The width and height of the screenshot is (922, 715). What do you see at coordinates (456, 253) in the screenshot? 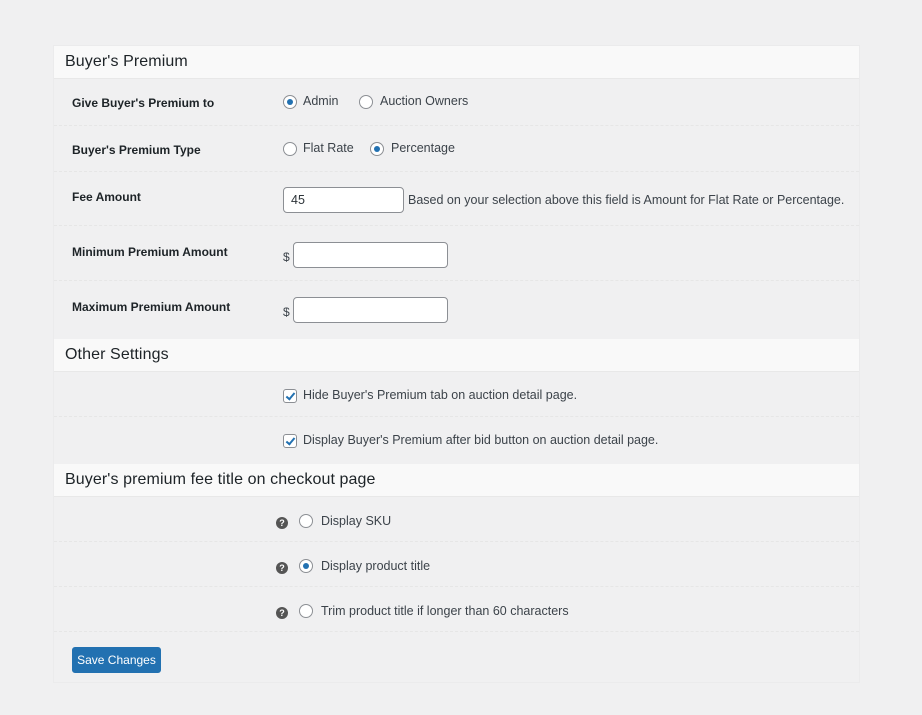
I see `row-minimum-premium: Minimum Premium Amount $` at bounding box center [456, 253].